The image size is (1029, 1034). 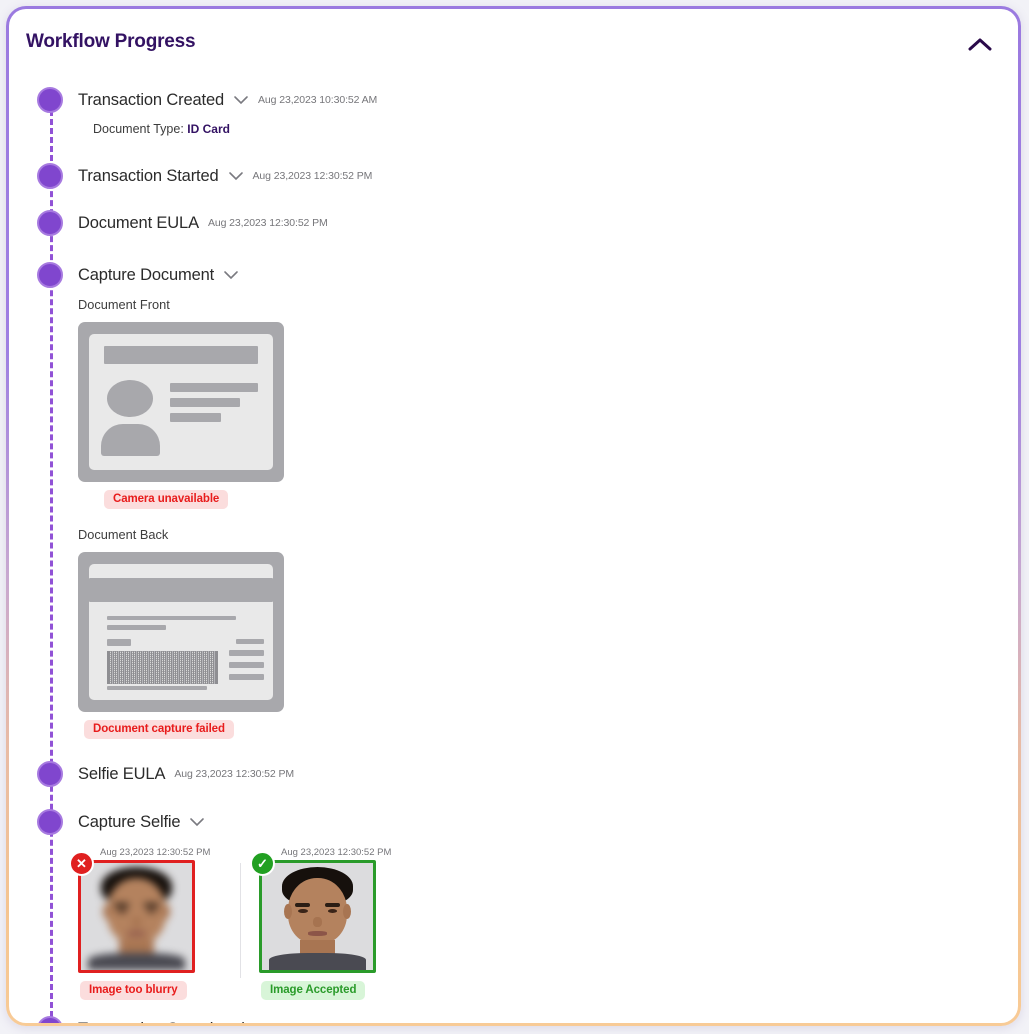 I want to click on selfie-image-rejected, so click(x=136, y=916).